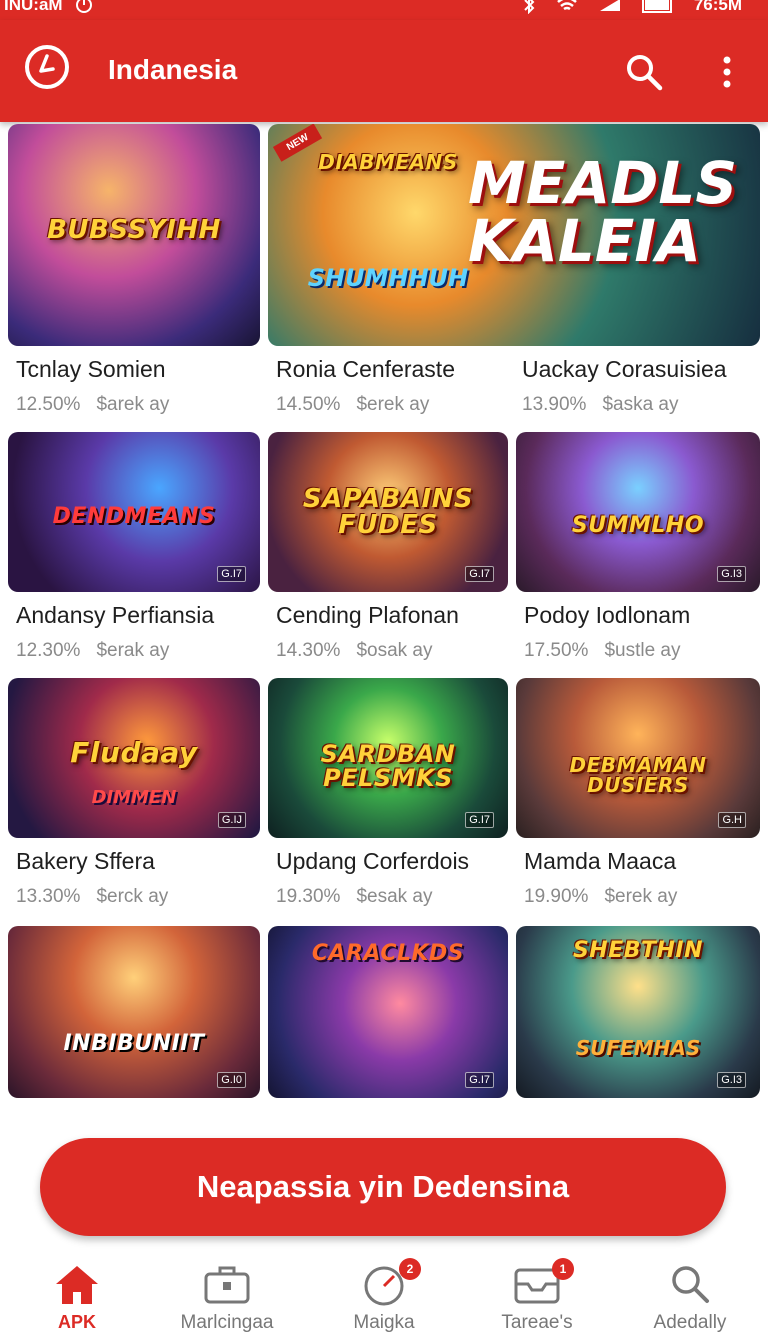  What do you see at coordinates (173, 69) in the screenshot?
I see `app-title: Indanesia` at bounding box center [173, 69].